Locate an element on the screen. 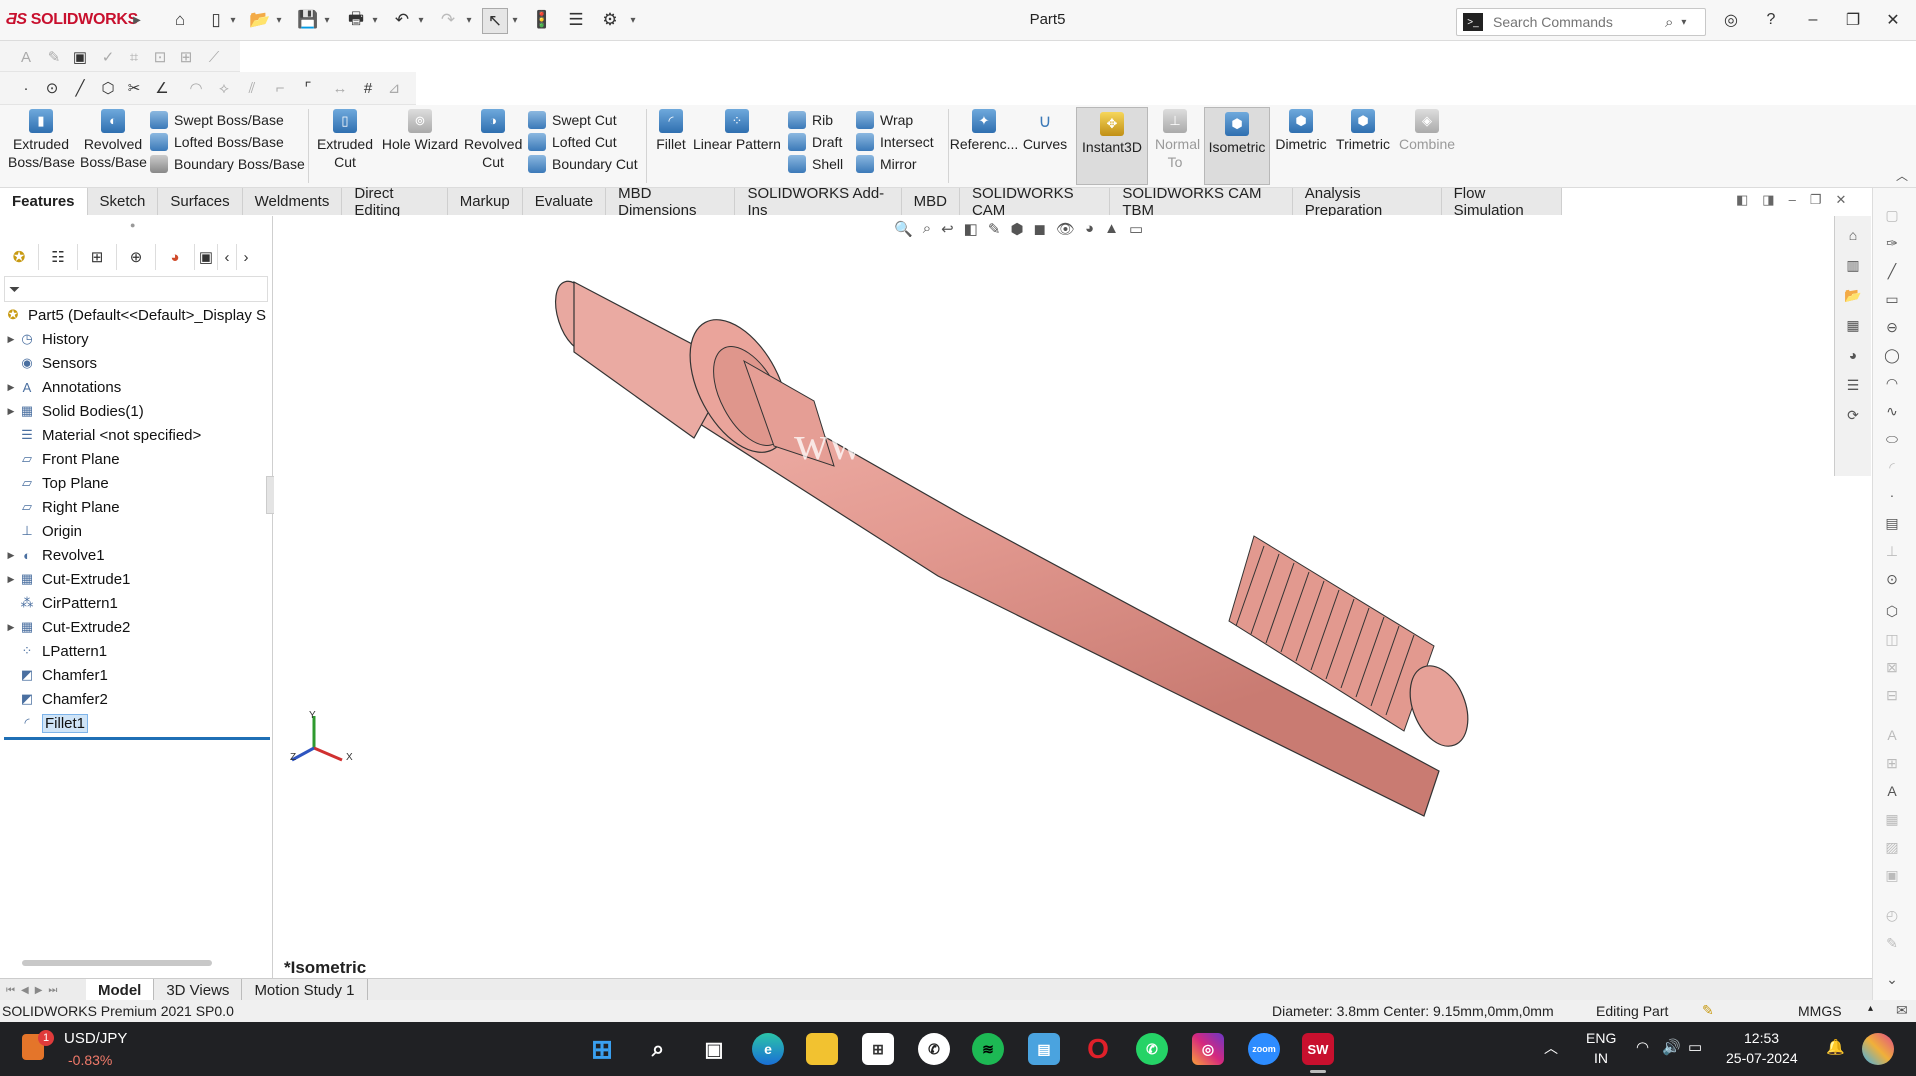  instagram-icon: ◎ is located at coordinates (1208, 1049).